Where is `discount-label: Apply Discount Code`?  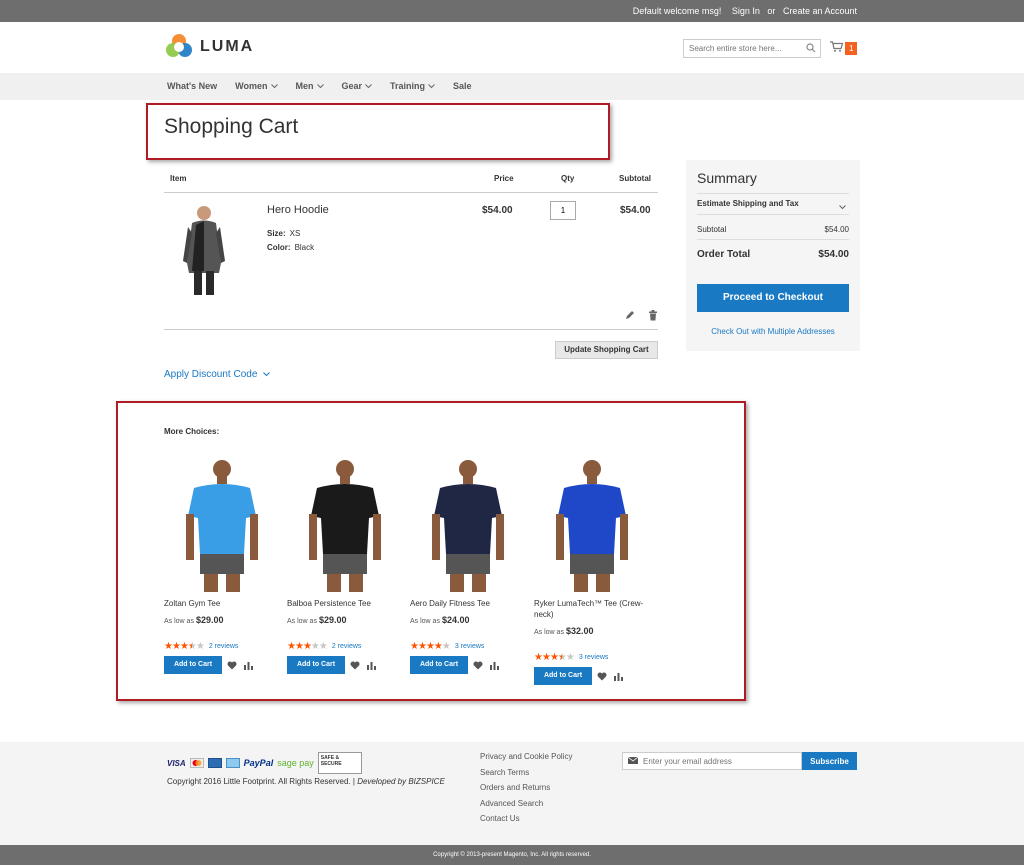
discount-label: Apply Discount Code is located at coordinates (211, 374).